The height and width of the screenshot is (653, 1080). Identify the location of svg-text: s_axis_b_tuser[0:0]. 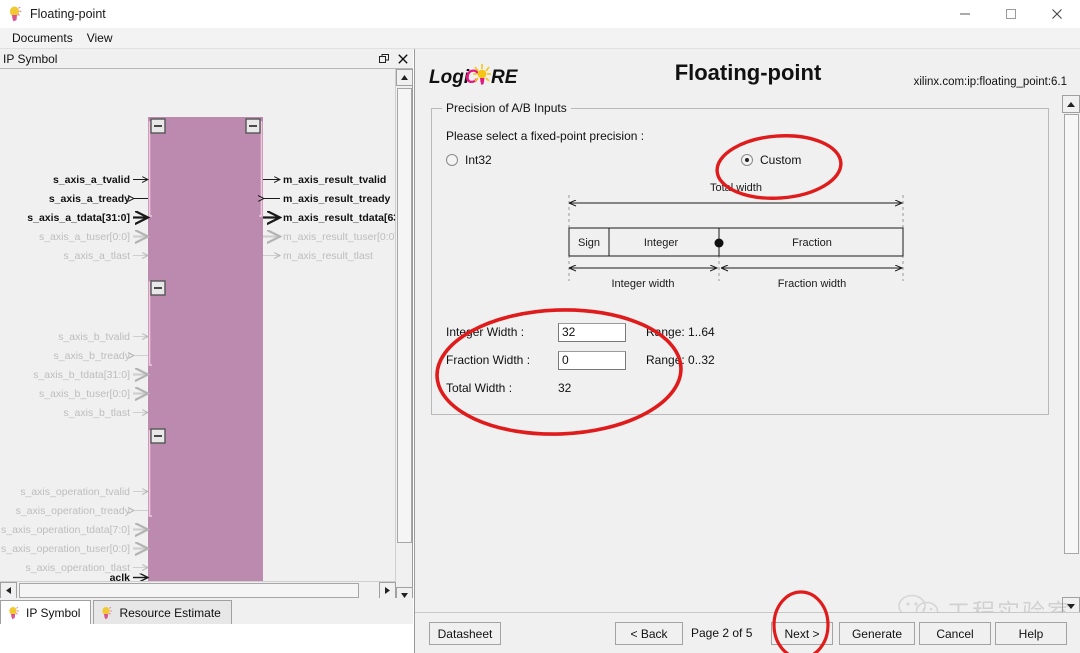
(84, 394).